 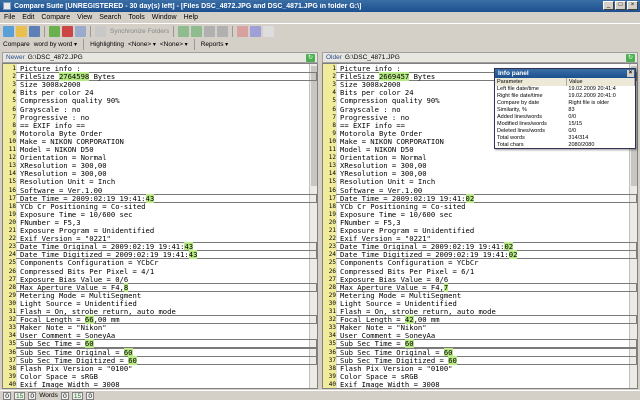 What do you see at coordinates (28, 17) in the screenshot?
I see `menu-edit: Edit` at bounding box center [28, 17].